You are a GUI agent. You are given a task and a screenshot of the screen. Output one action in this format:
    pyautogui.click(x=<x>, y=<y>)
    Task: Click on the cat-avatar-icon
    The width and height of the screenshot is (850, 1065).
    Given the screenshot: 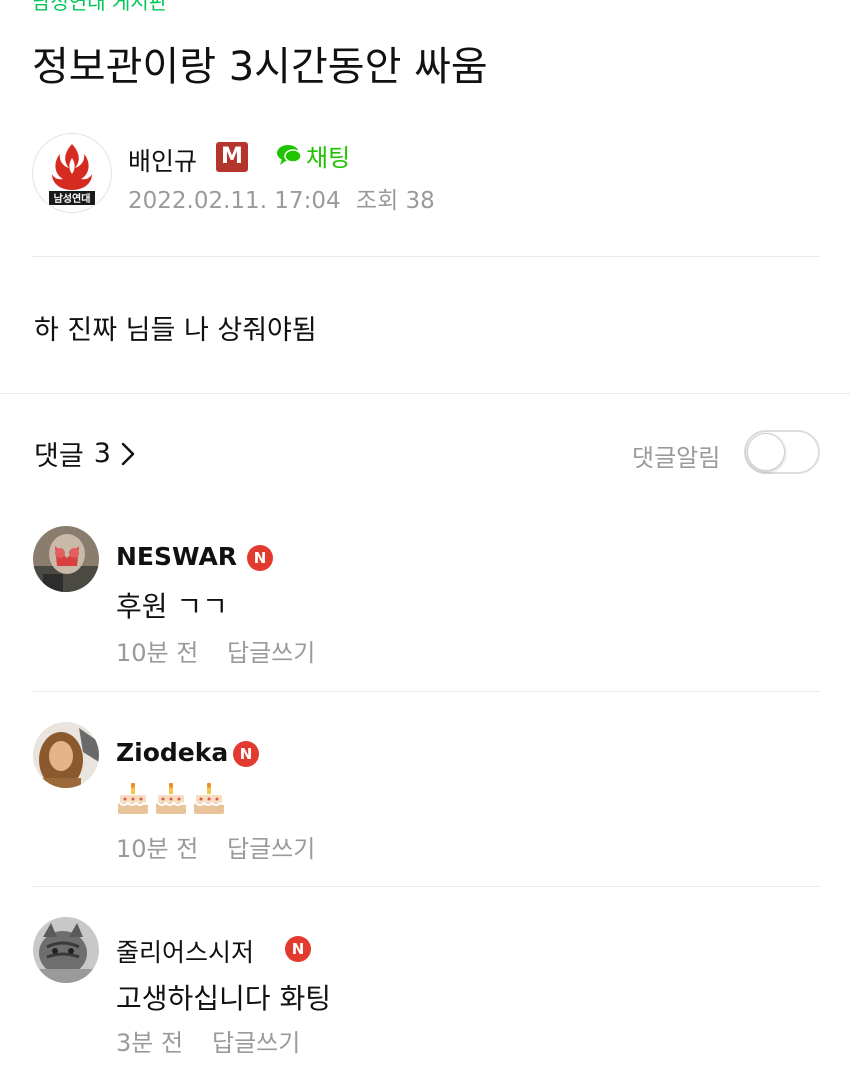 What is the action you would take?
    pyautogui.click(x=66, y=950)
    